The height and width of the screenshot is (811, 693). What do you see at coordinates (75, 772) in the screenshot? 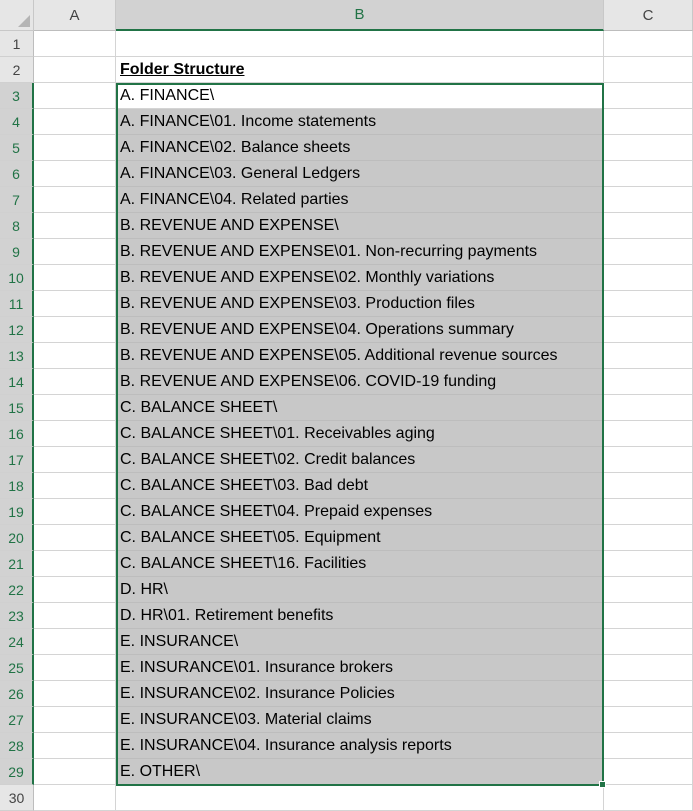
I see `cell-a29` at bounding box center [75, 772].